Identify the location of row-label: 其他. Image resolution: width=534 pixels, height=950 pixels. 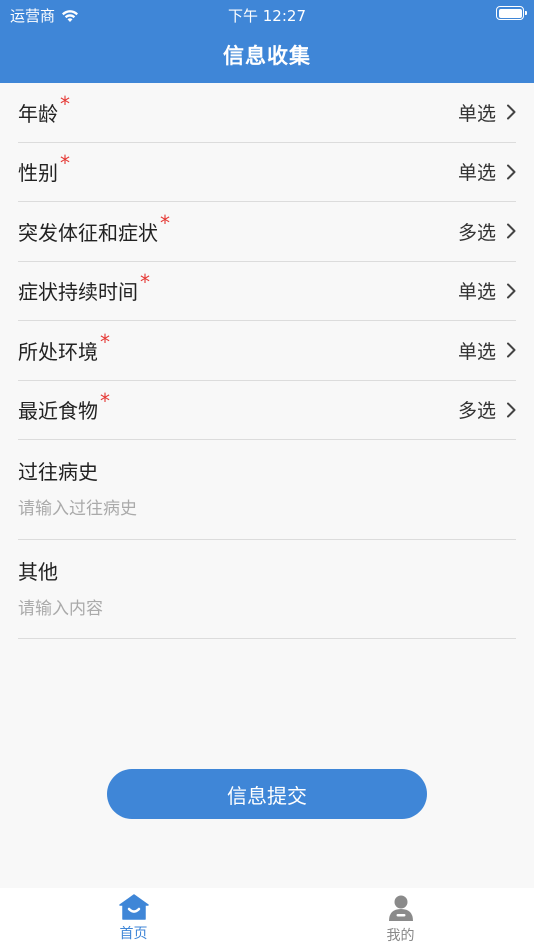
(38, 571).